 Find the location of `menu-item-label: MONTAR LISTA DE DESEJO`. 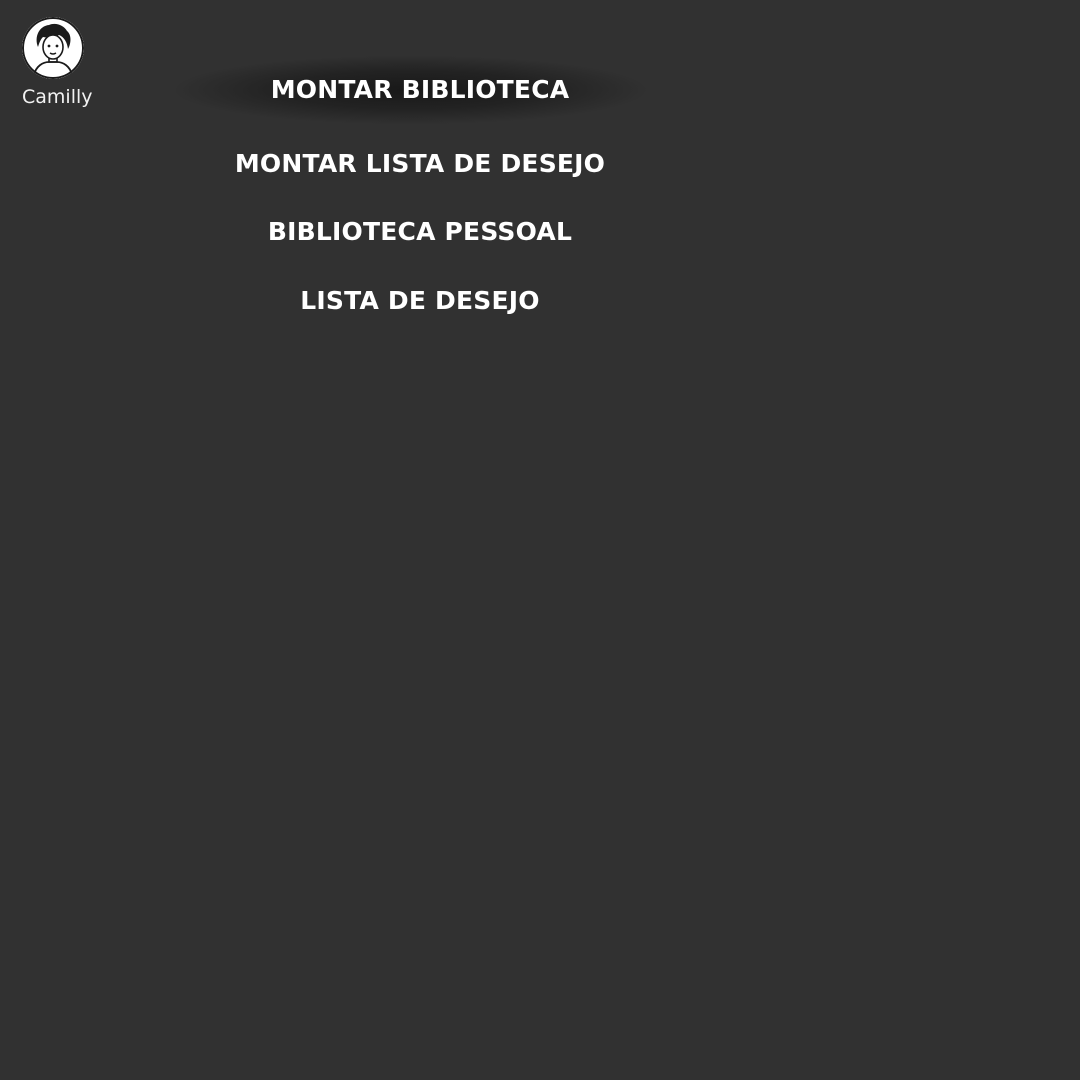

menu-item-label: MONTAR LISTA DE DESEJO is located at coordinates (420, 163).